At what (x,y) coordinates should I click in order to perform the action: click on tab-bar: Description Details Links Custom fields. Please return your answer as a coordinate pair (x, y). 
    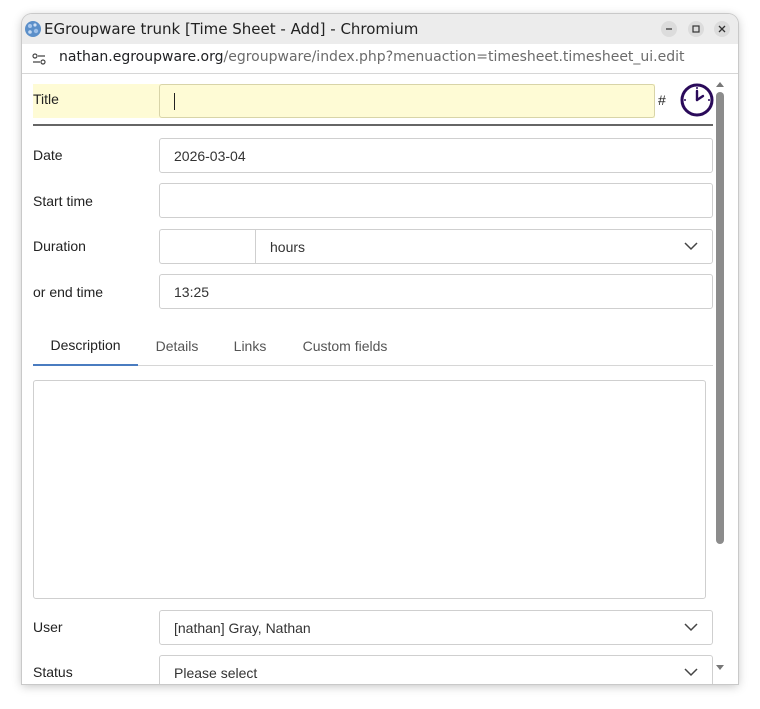
    Looking at the image, I should click on (373, 346).